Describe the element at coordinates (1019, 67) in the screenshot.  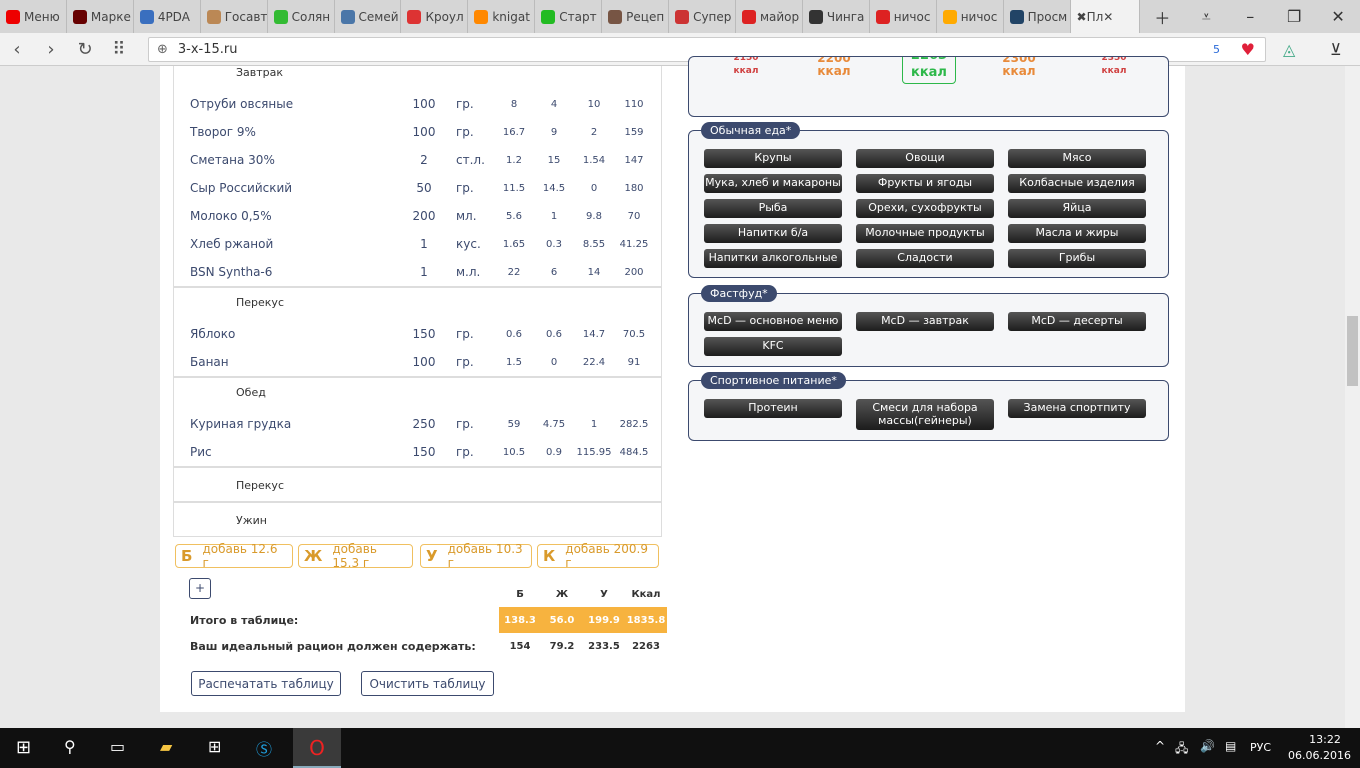
I see `kcal-option-3: 2300 ккал` at that location.